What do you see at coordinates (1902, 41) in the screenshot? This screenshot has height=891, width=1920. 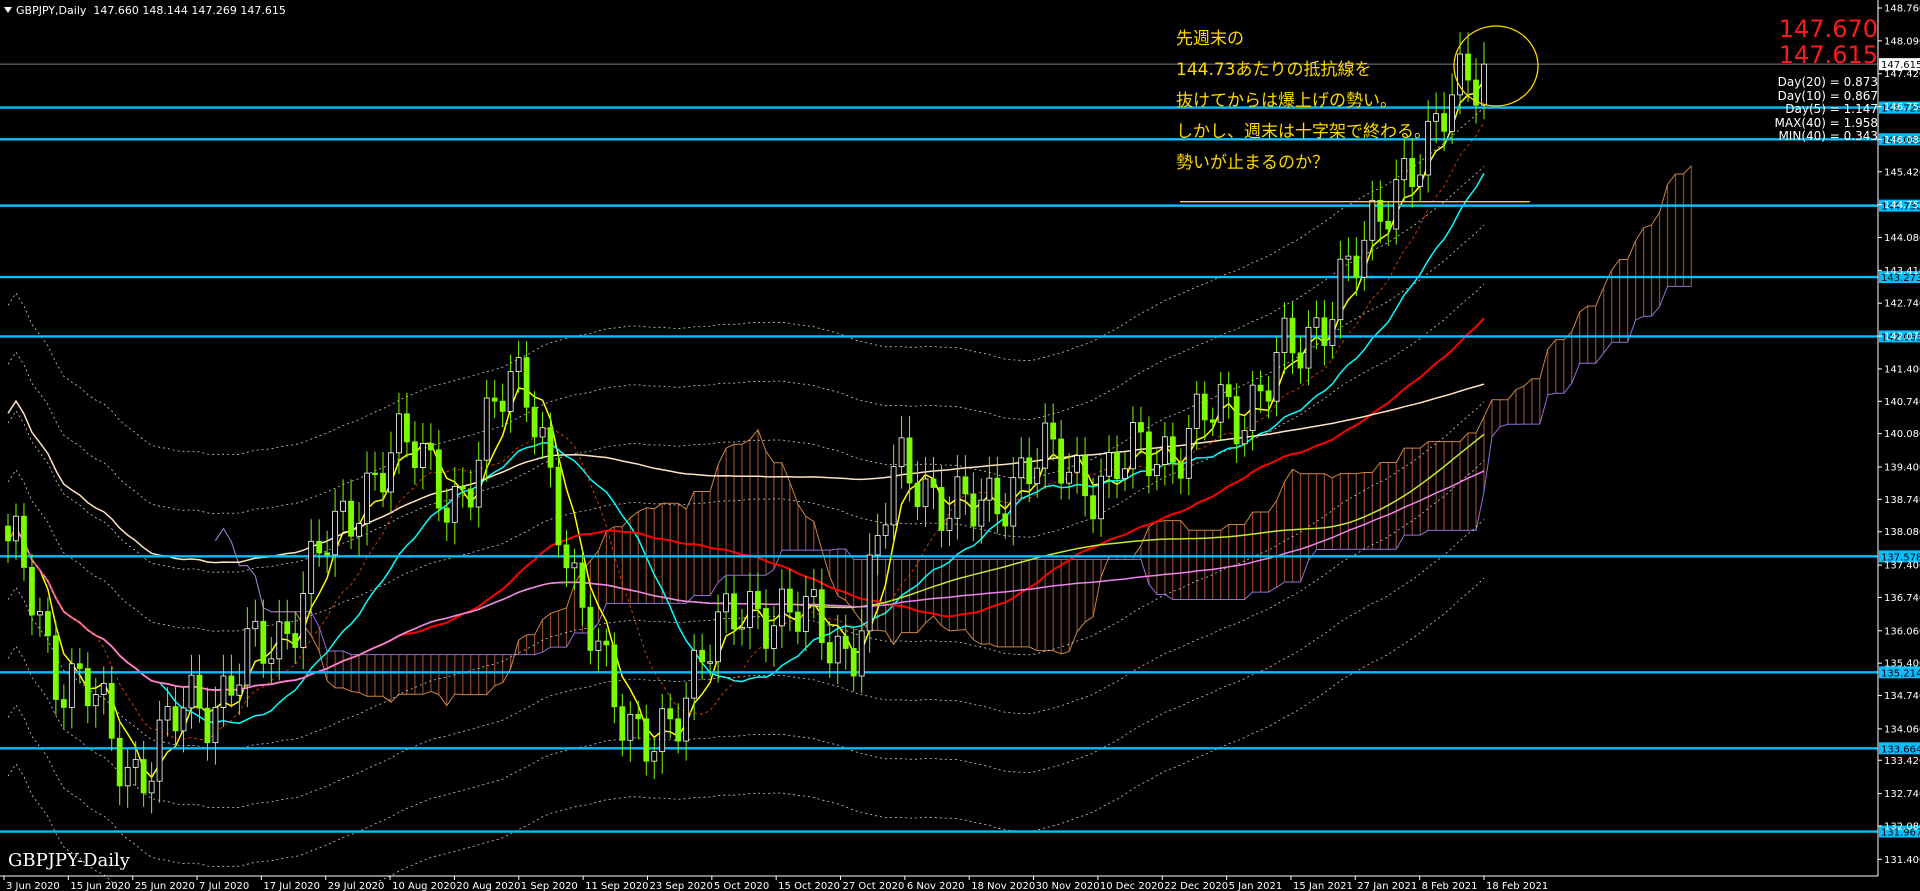 I see `y-tick-label: 148.090` at bounding box center [1902, 41].